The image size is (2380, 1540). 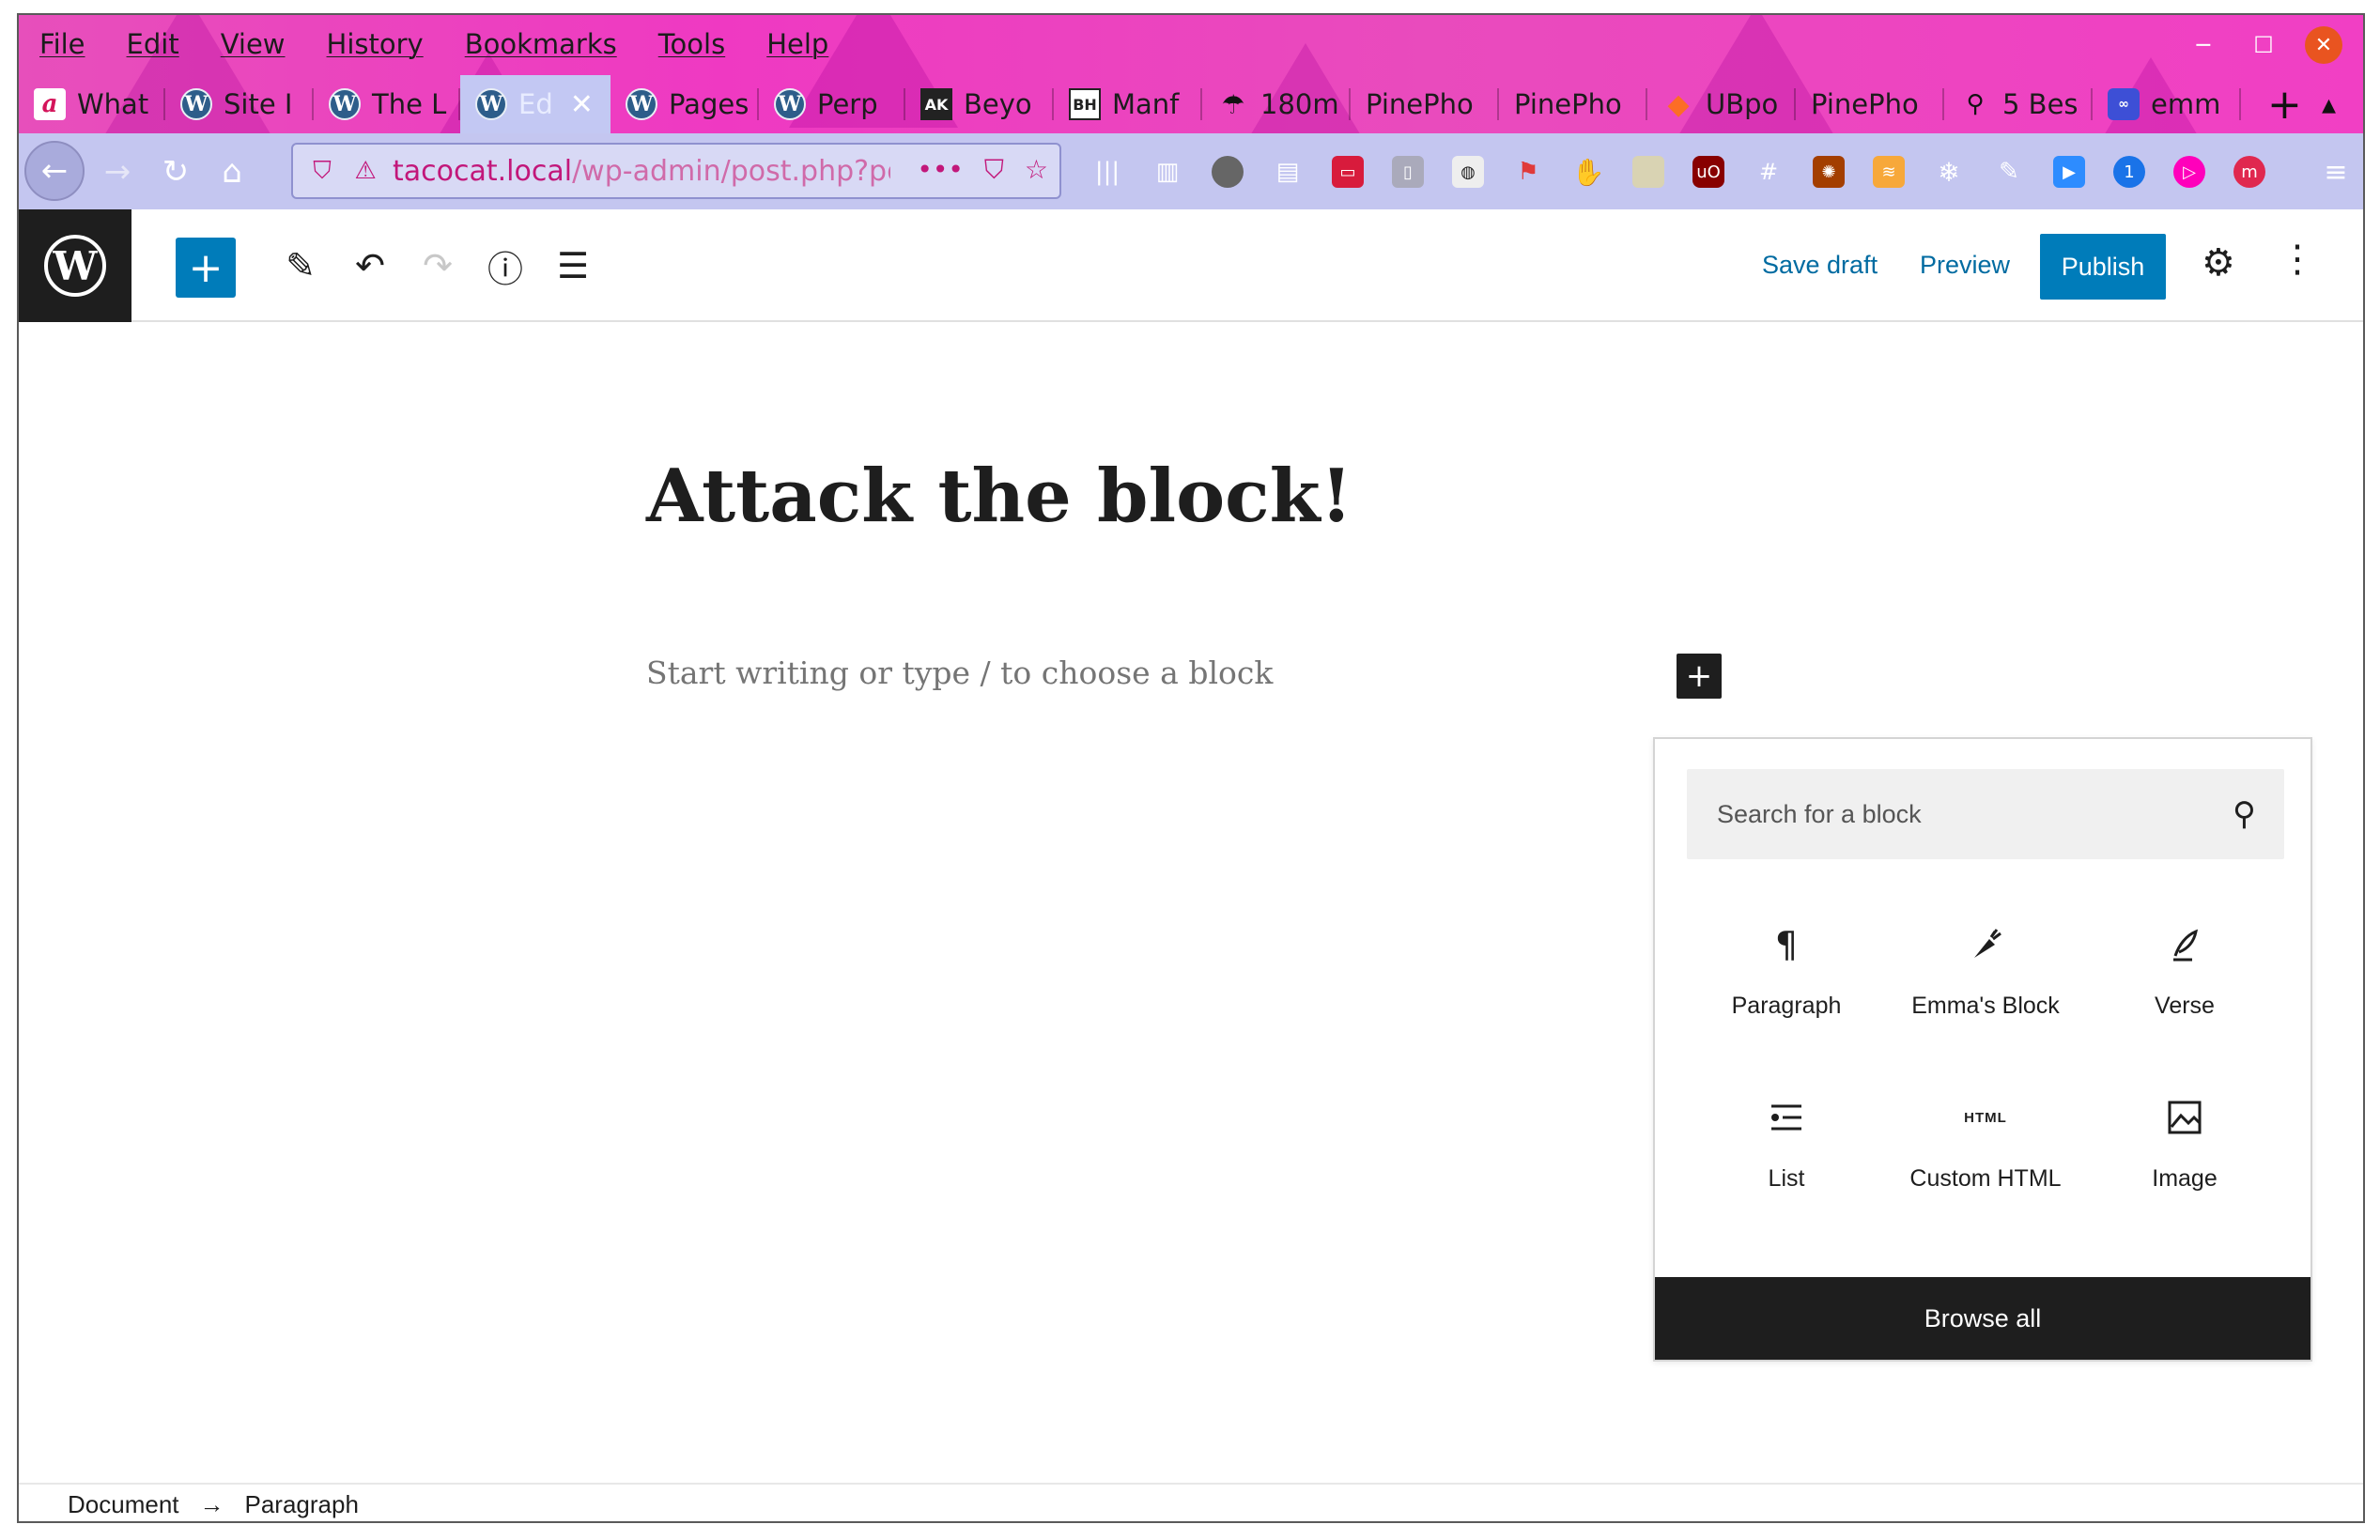 I want to click on minimize-button: ─, so click(x=2204, y=45).